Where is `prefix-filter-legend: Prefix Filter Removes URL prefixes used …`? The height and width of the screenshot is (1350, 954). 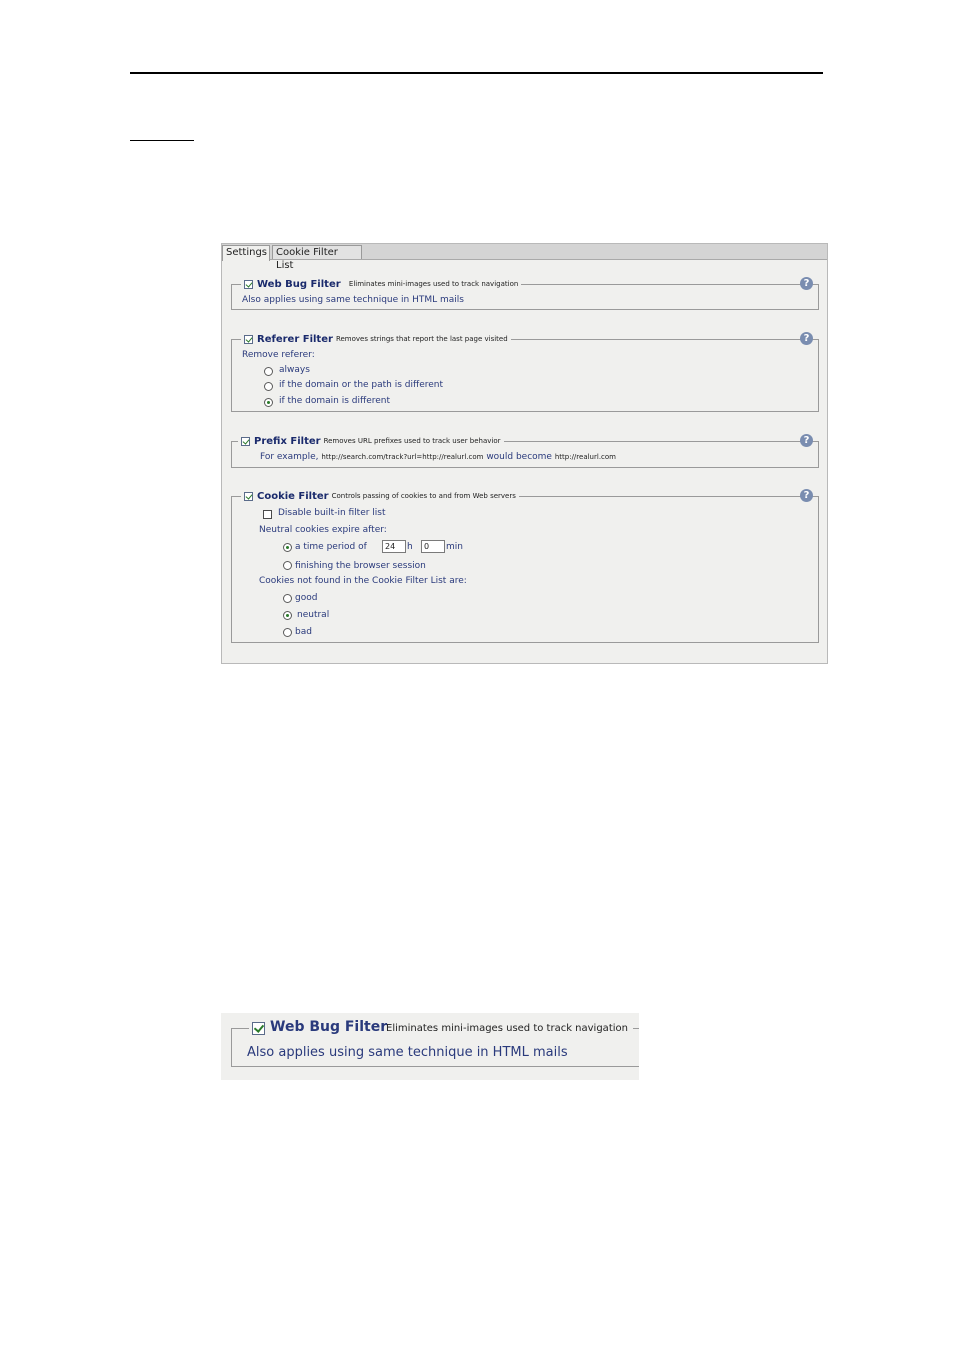 prefix-filter-legend: Prefix Filter Removes URL prefixes used … is located at coordinates (371, 441).